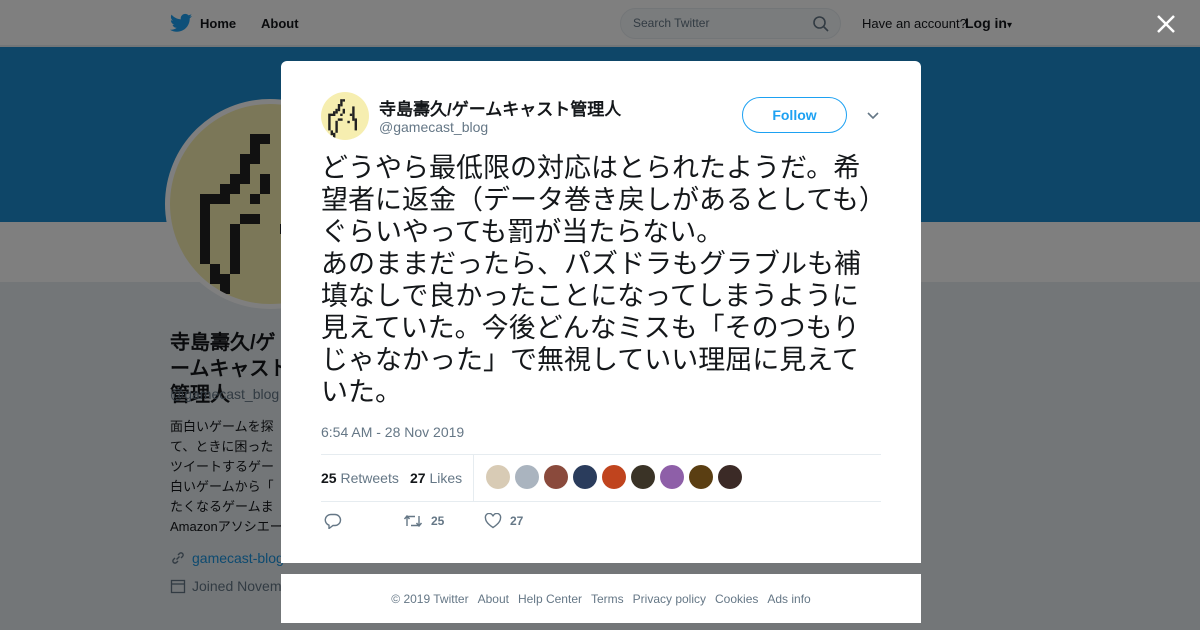 The height and width of the screenshot is (630, 1200). I want to click on tweet-stats: 25 Retweets 27 Likes, so click(601, 478).